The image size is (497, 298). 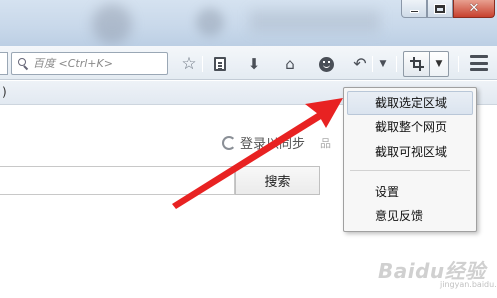 What do you see at coordinates (410, 216) in the screenshot?
I see `menu-item-feedback: 意见反馈` at bounding box center [410, 216].